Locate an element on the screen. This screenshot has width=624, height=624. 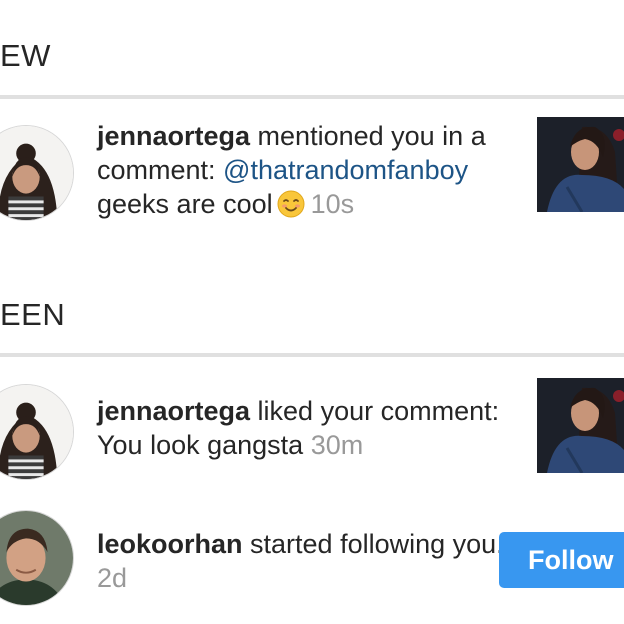
mention-link: @thatrandomfanboy is located at coordinates (345, 170).